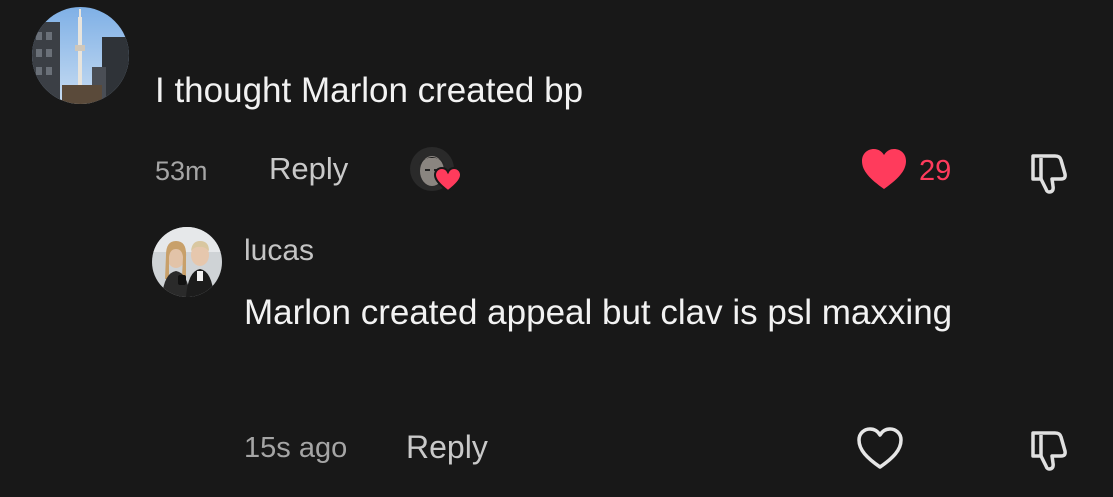  Describe the element at coordinates (308, 169) in the screenshot. I see `reply-button: Reply` at that location.